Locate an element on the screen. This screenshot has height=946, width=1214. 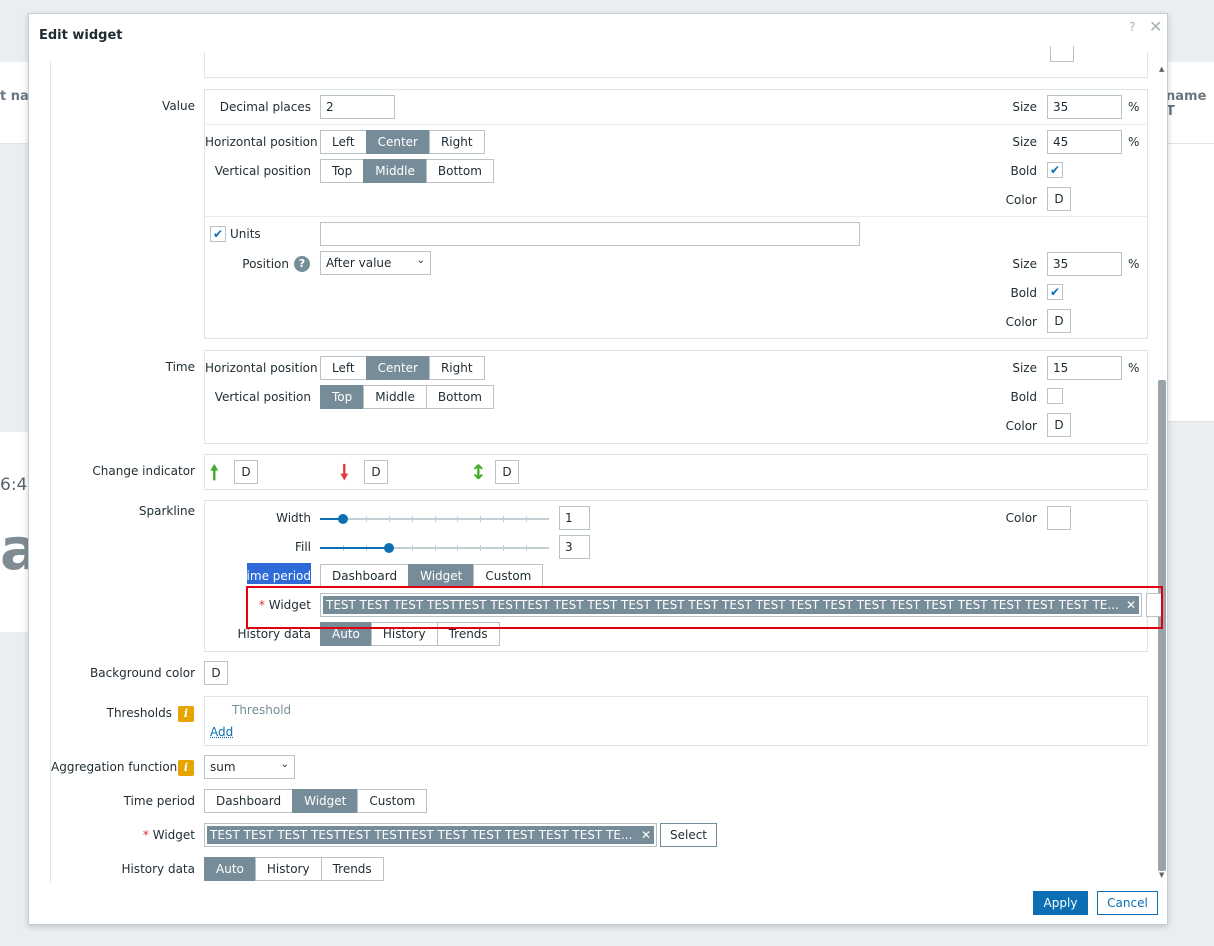
value-hpos-center: Center is located at coordinates (397, 142).